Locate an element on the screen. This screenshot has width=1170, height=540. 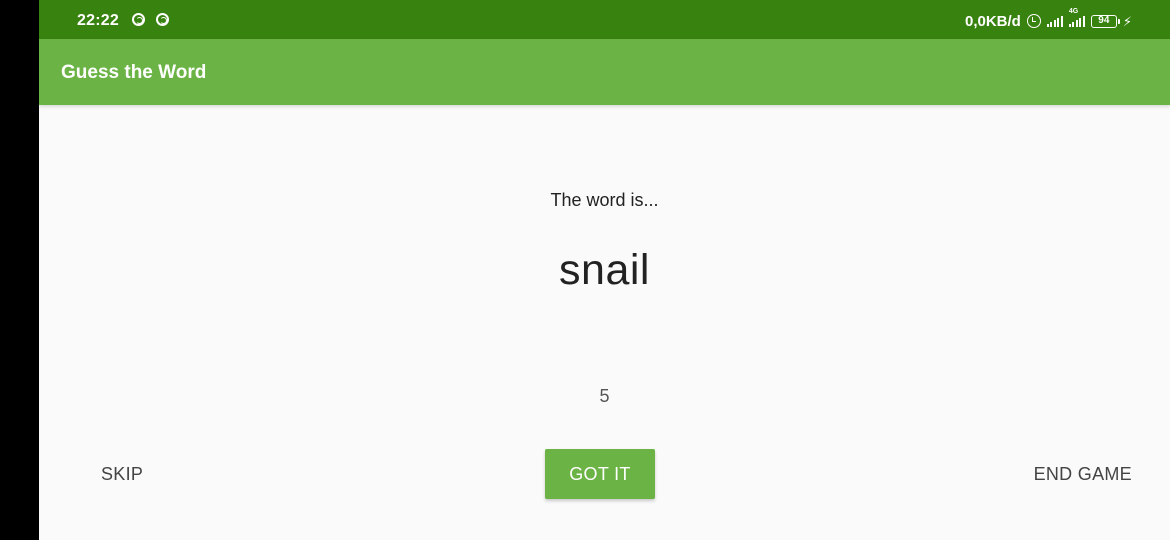
end-game-button: END GAME is located at coordinates (1083, 474).